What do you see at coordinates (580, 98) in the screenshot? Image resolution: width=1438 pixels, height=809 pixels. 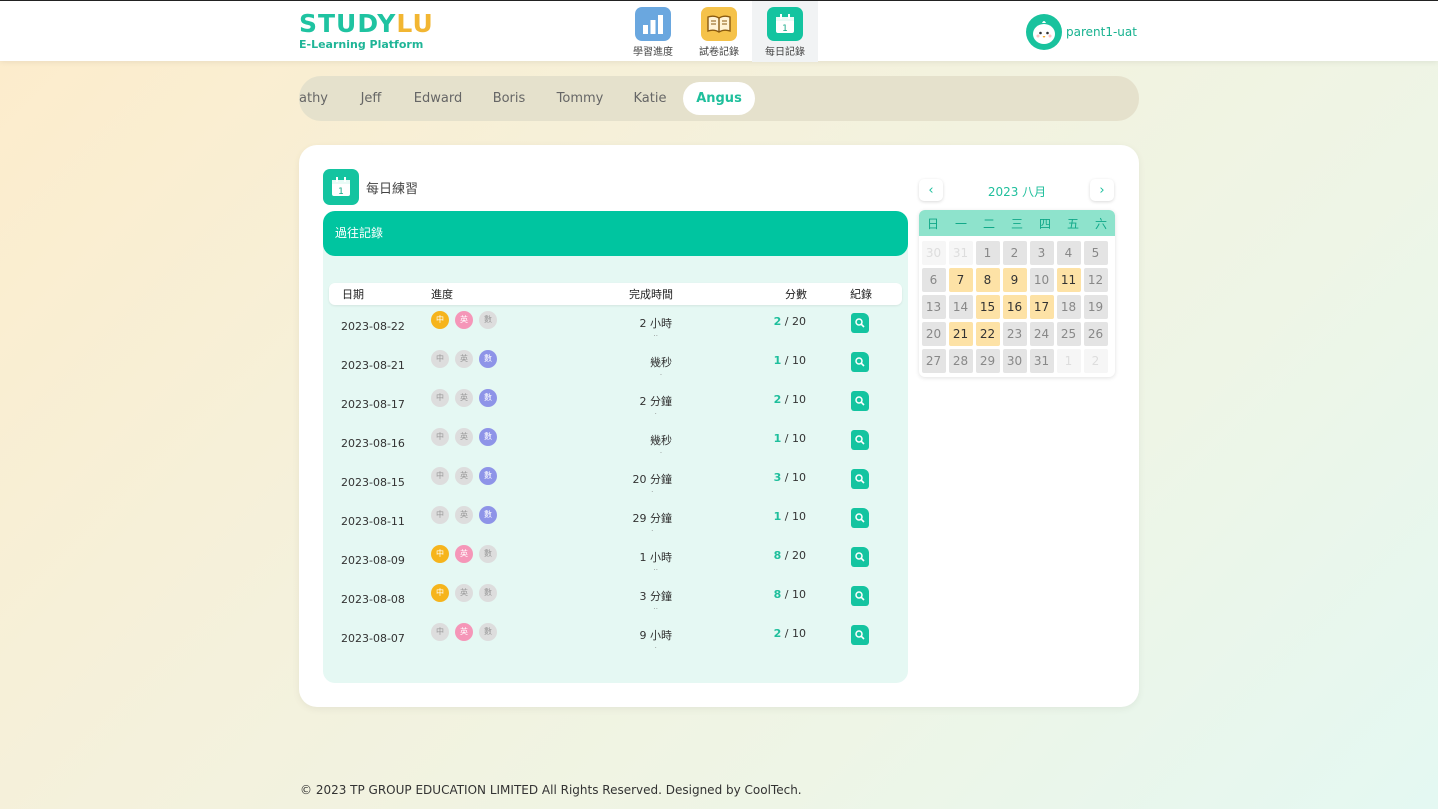 I see `tab-tommy: Tommy` at bounding box center [580, 98].